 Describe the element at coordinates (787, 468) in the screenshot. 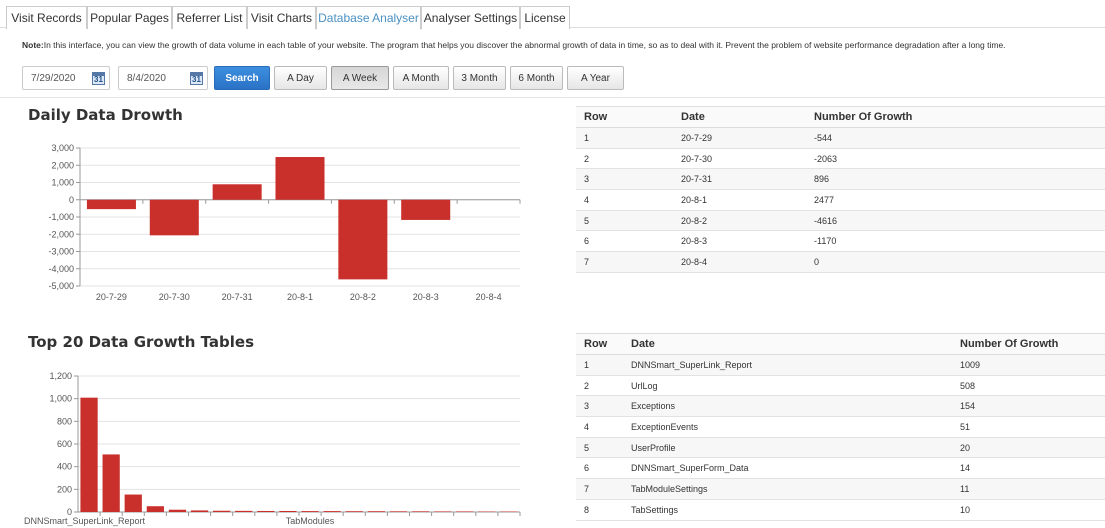

I see `table-cell: DNNSmart_SuperForm_Data` at that location.